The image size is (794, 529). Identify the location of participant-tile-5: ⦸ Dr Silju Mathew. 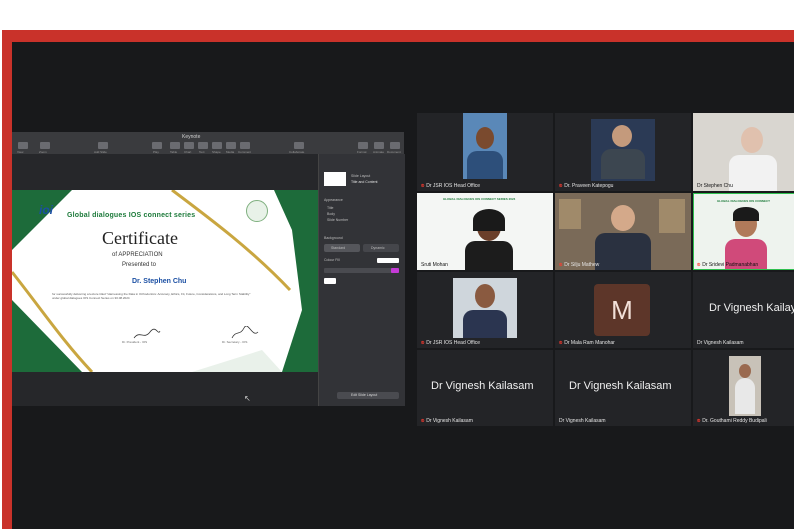
(623, 231).